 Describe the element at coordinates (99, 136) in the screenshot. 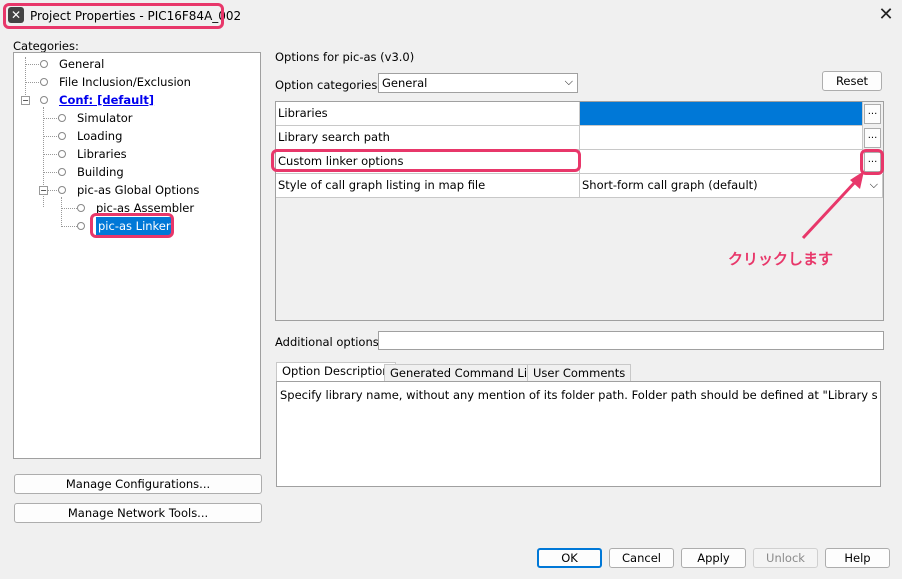

I see `tree-item-loading: Loading` at that location.